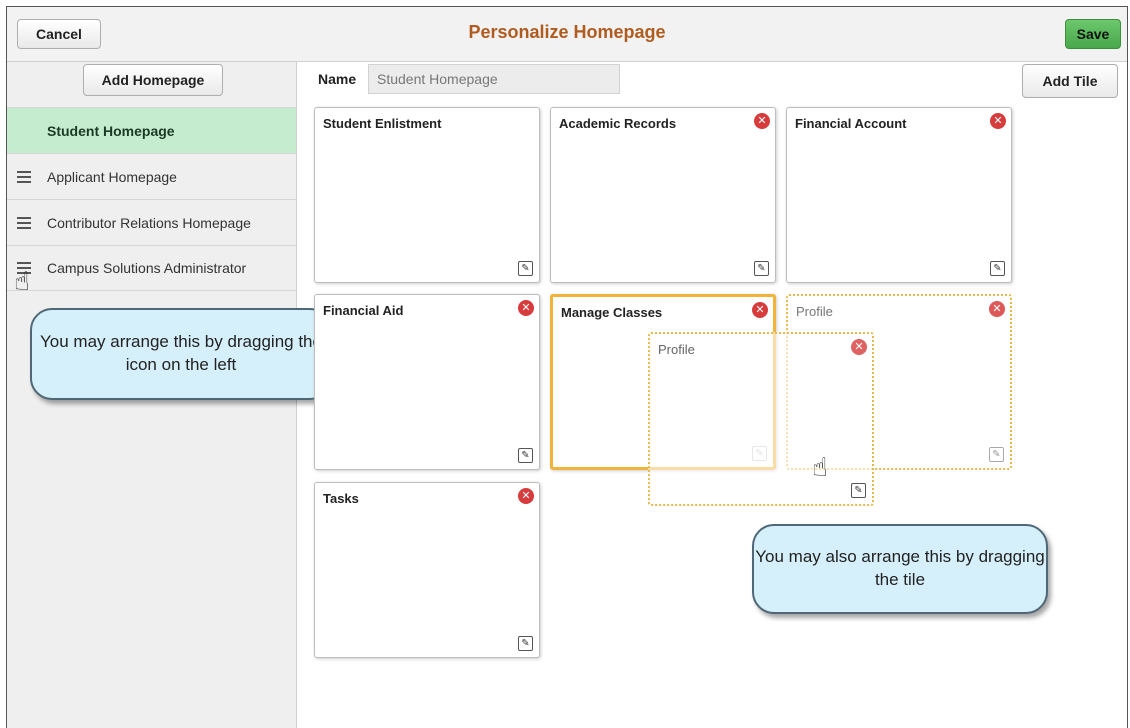 This screenshot has width=1130, height=728. Describe the element at coordinates (612, 312) in the screenshot. I see `tile-title: Manage Classes` at that location.